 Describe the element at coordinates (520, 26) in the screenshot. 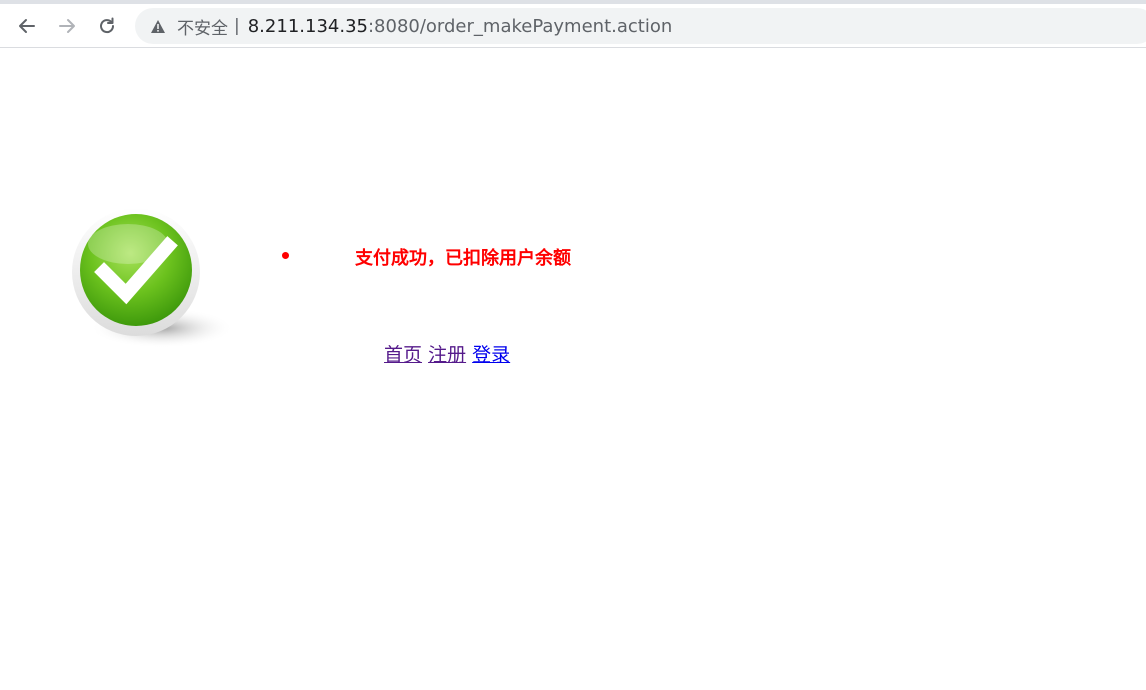

I see `url-path: :8080/order_makePayment.action` at that location.